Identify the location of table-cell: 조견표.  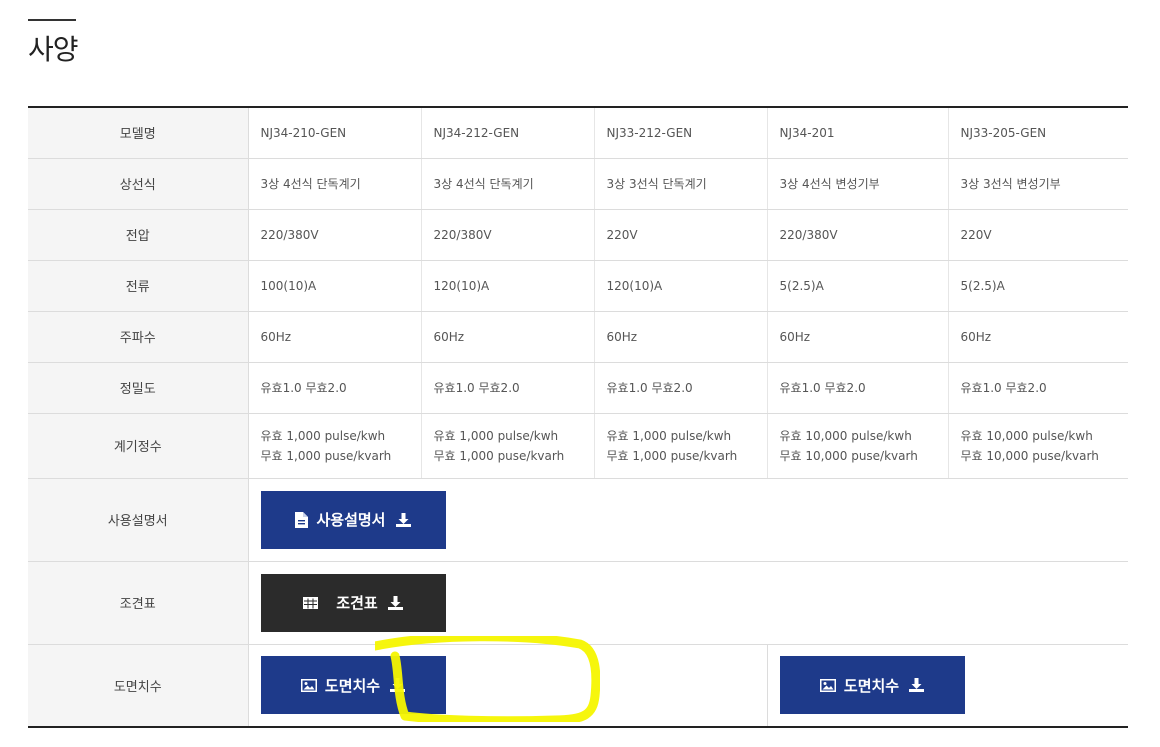
(688, 603).